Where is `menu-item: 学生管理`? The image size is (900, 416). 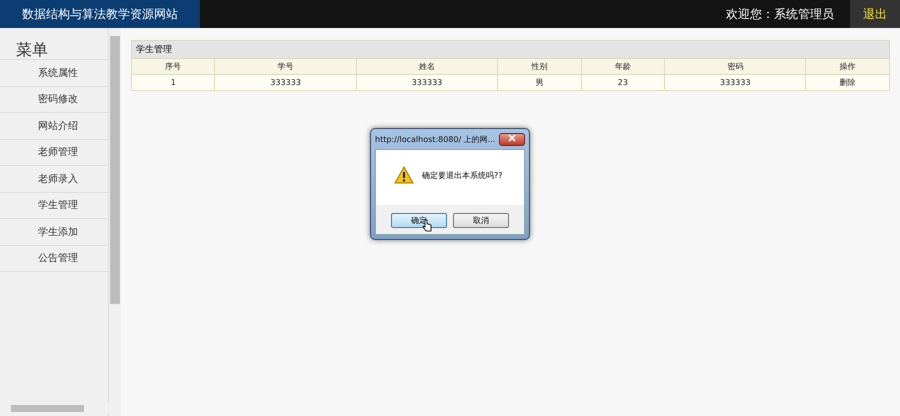 menu-item: 学生管理 is located at coordinates (54, 205).